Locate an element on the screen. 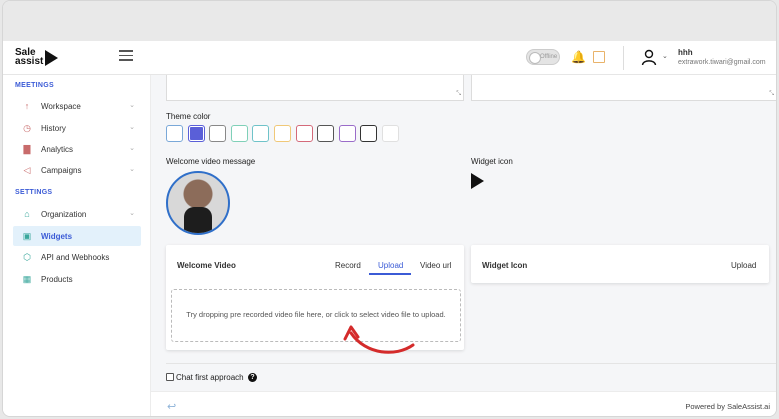 Image resolution: width=779 pixels, height=419 pixels. text-area-right: ⤡ is located at coordinates (623, 88).